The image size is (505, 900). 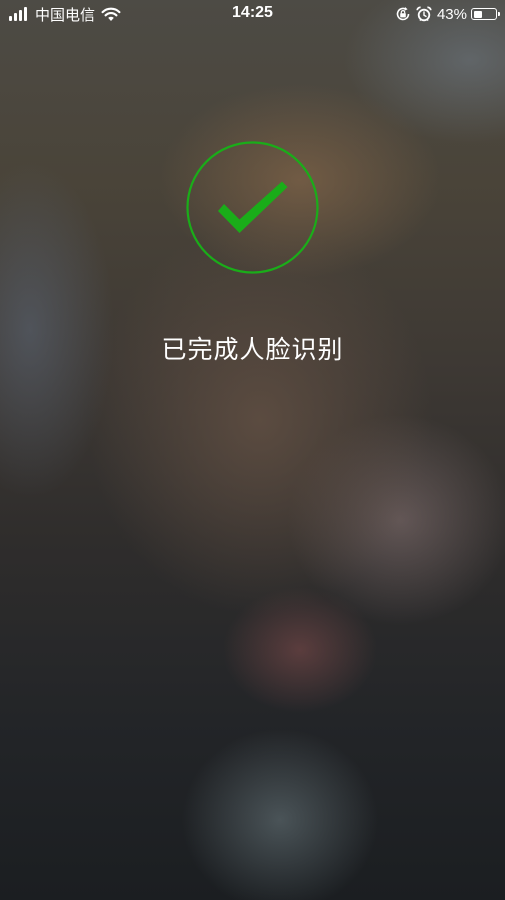 I want to click on battery-cap, so click(x=499, y=14).